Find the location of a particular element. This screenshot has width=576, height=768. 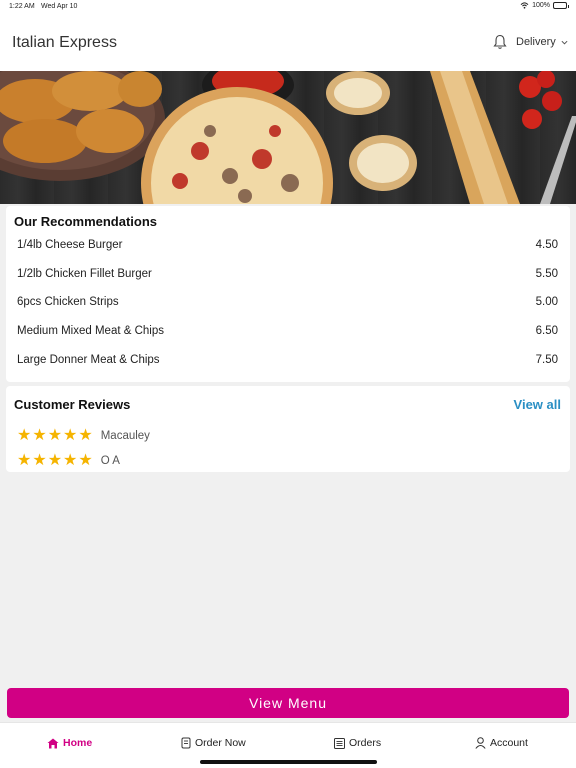

item-name: 6pcs Chicken Strips is located at coordinates (68, 302).